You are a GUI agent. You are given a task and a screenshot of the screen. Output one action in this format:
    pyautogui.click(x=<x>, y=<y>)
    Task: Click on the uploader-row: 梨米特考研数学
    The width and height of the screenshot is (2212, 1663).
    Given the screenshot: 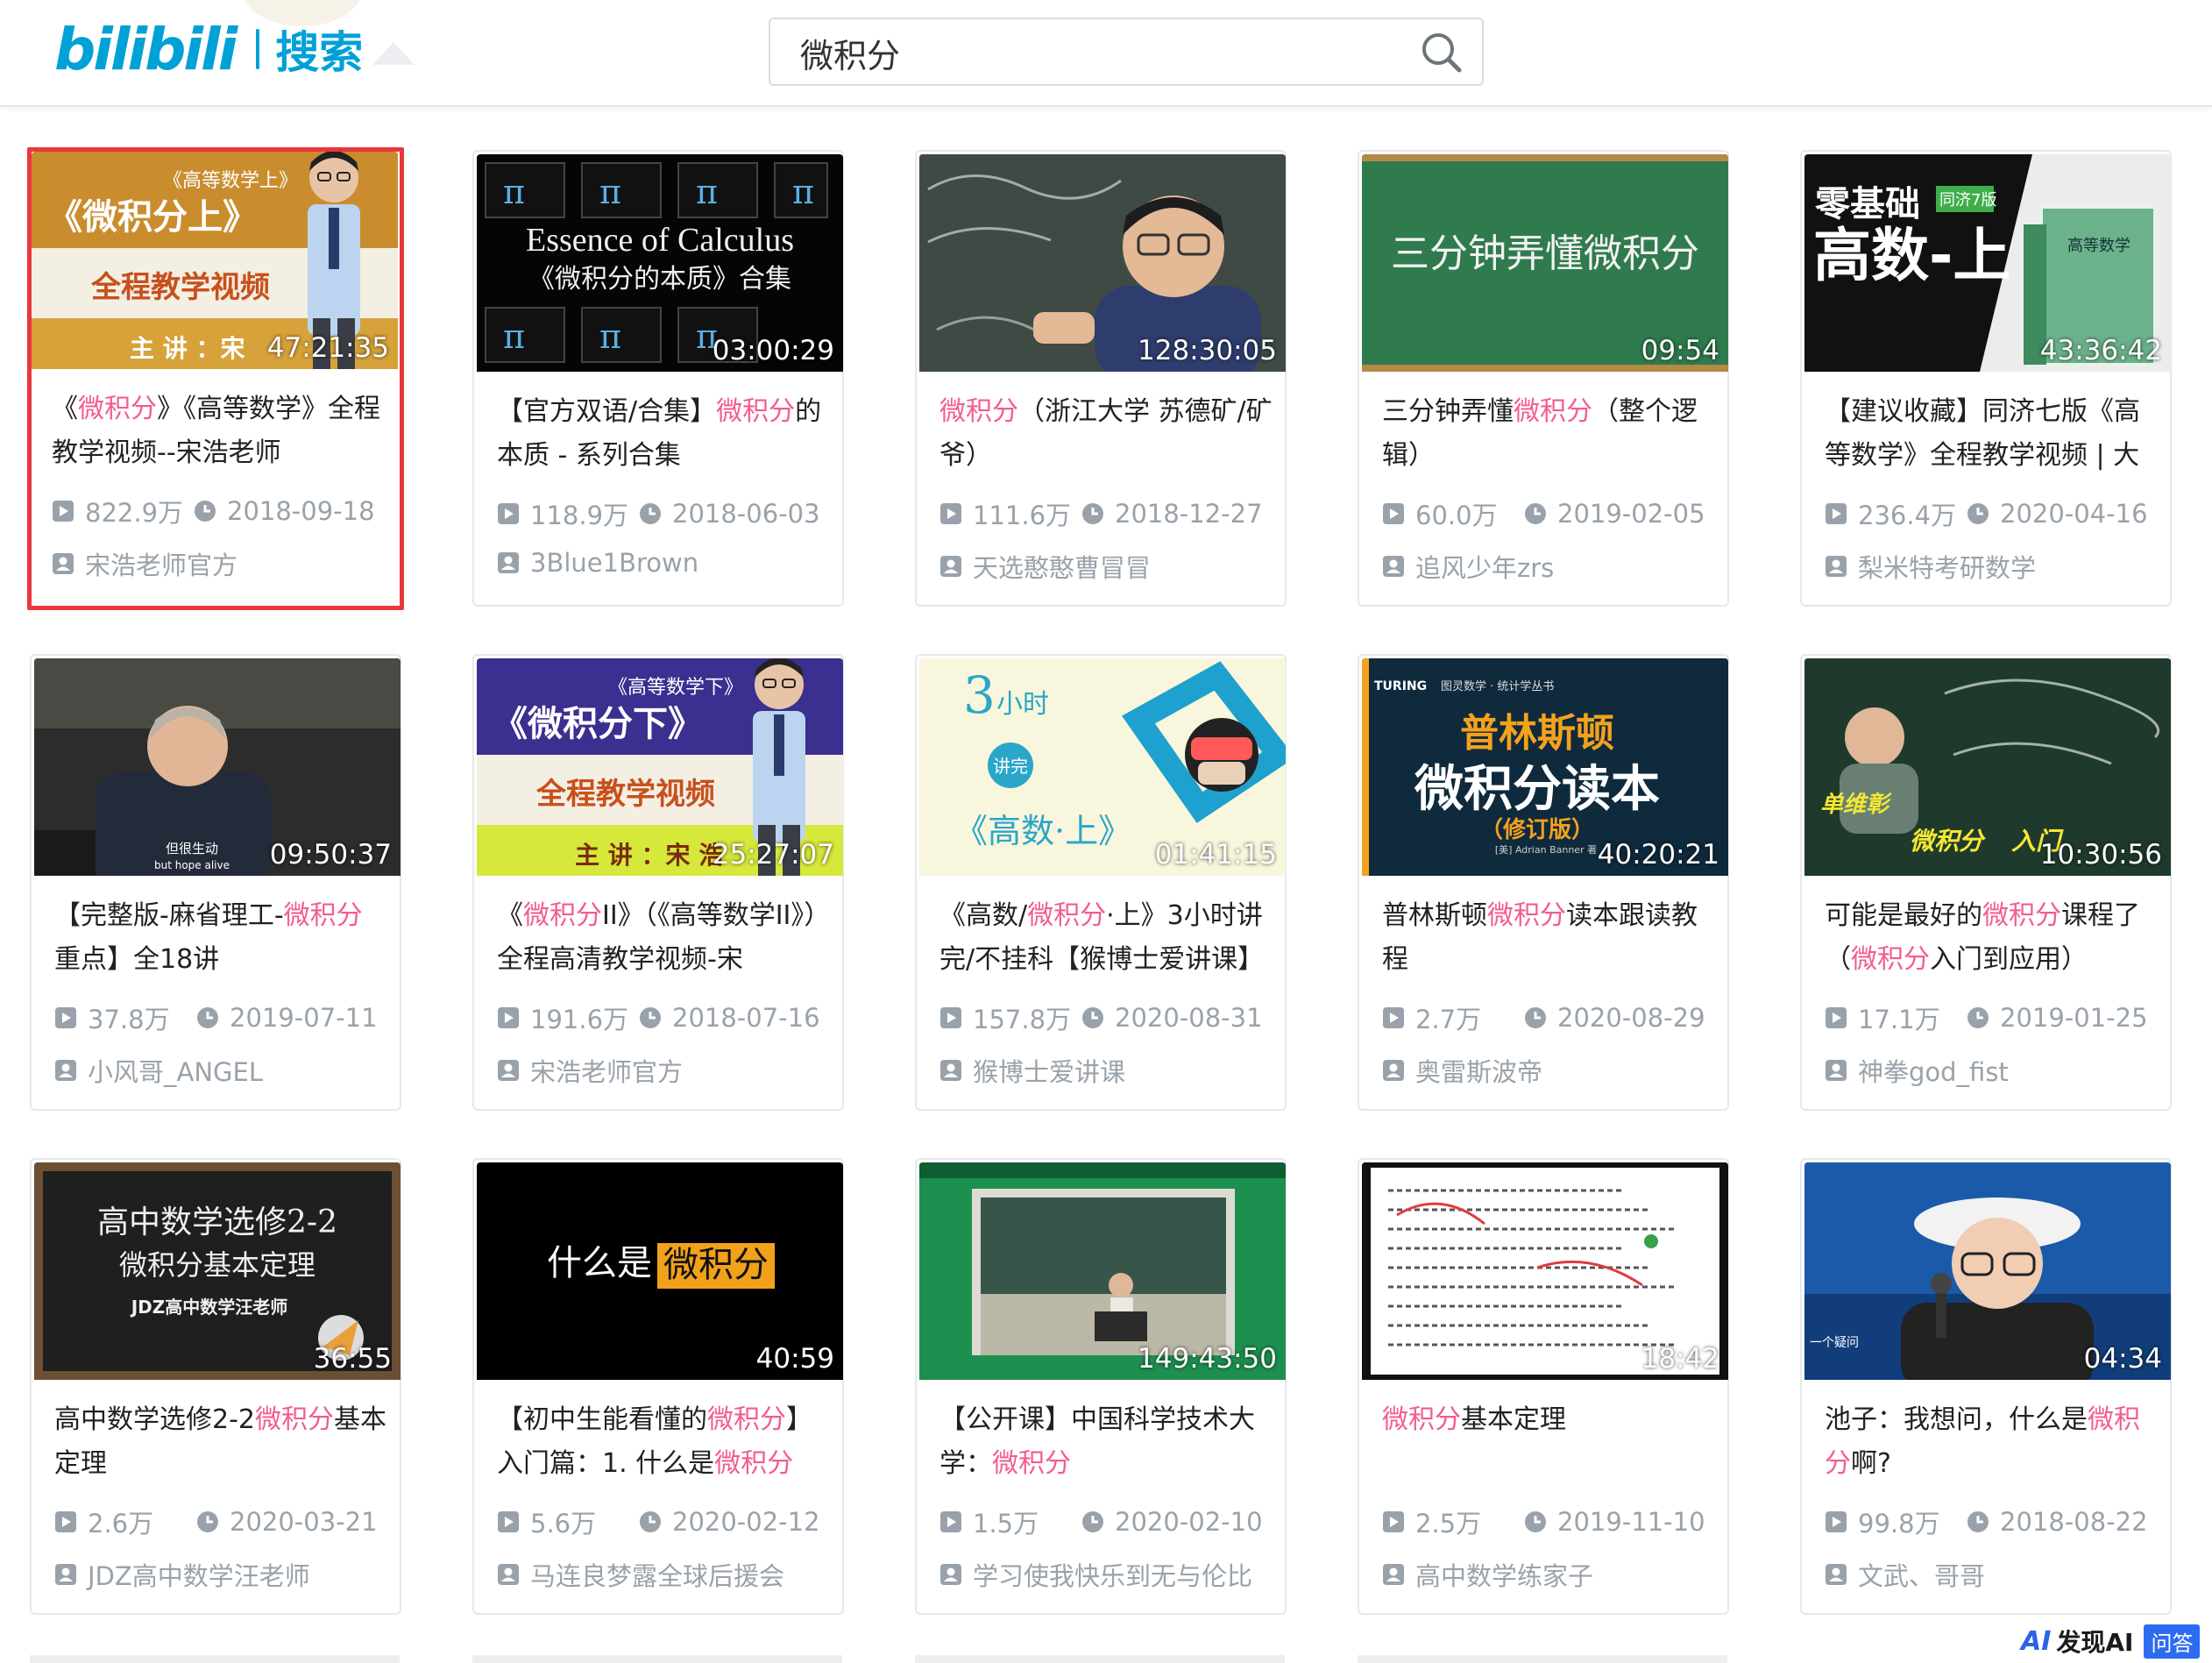 What is the action you would take?
    pyautogui.click(x=1930, y=566)
    